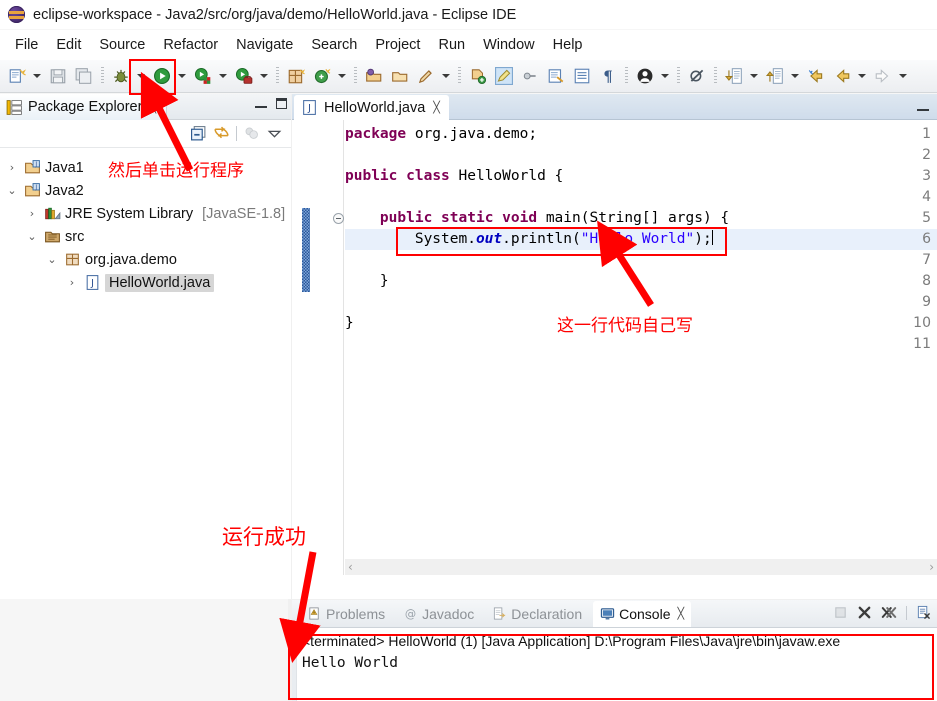 This screenshot has width=937, height=701. I want to click on java-project-icon: J, so click(32, 167).